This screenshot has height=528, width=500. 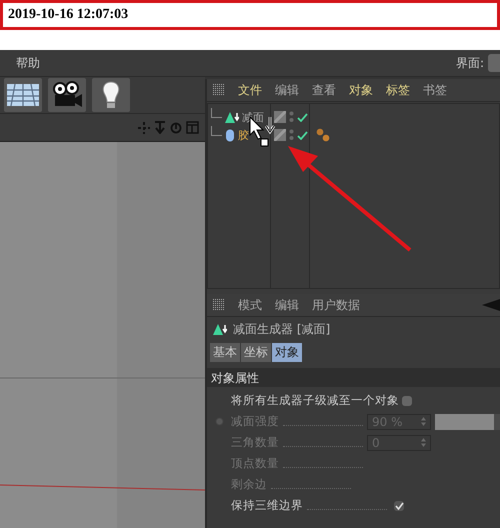 I want to click on section-header: 对象属性, so click(x=353, y=377).